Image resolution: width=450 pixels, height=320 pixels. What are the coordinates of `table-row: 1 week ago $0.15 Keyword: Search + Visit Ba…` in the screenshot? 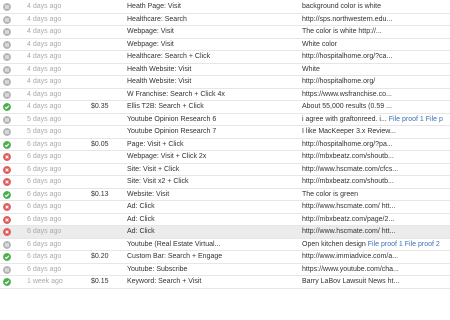 It's located at (225, 282).